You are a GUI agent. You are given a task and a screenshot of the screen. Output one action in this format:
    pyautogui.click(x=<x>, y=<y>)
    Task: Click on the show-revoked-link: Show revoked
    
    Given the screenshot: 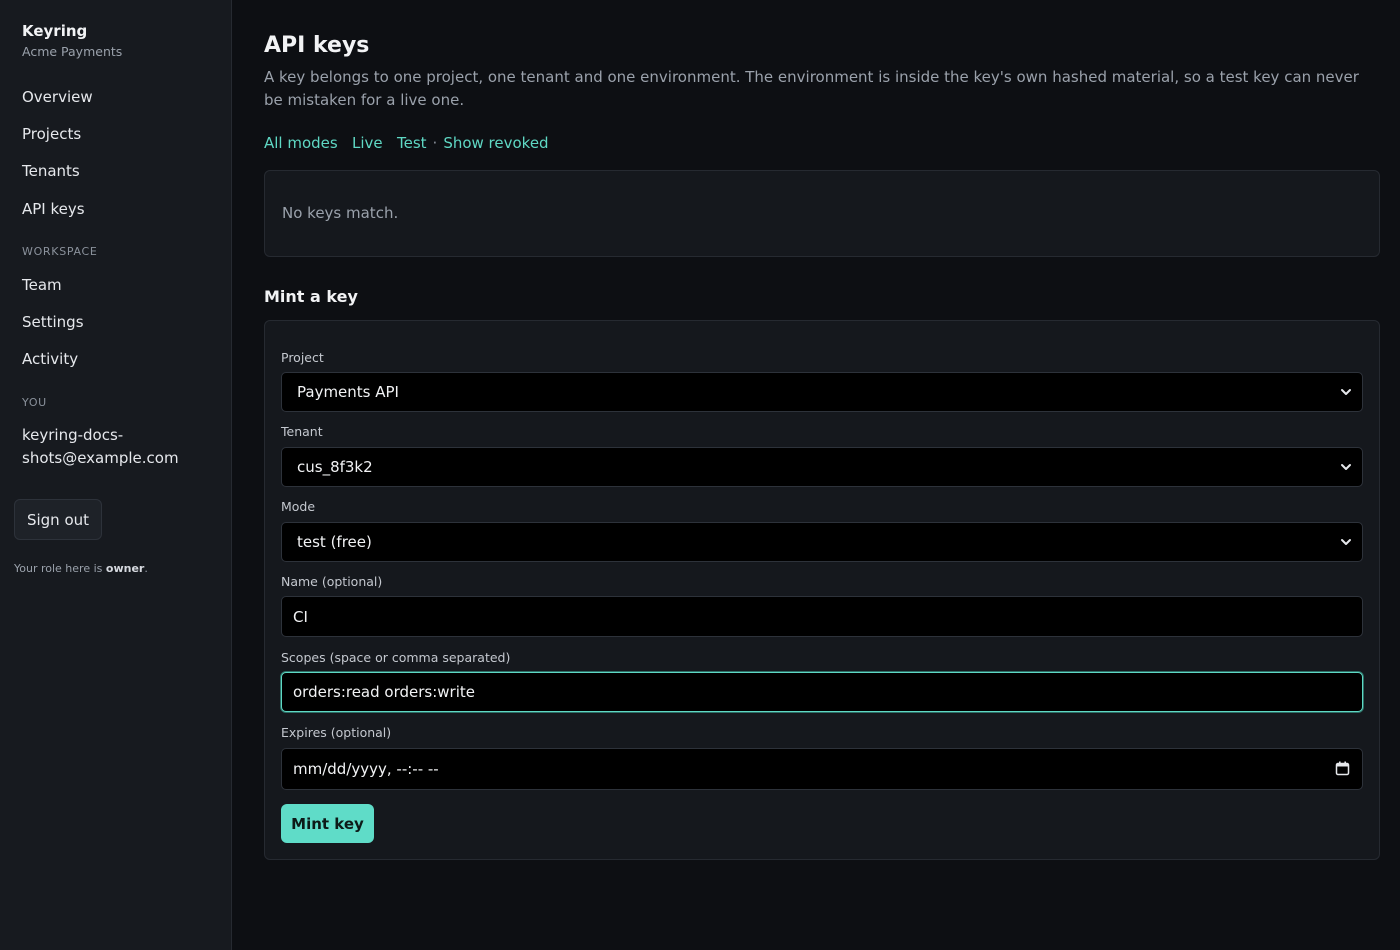 What is the action you would take?
    pyautogui.click(x=495, y=143)
    